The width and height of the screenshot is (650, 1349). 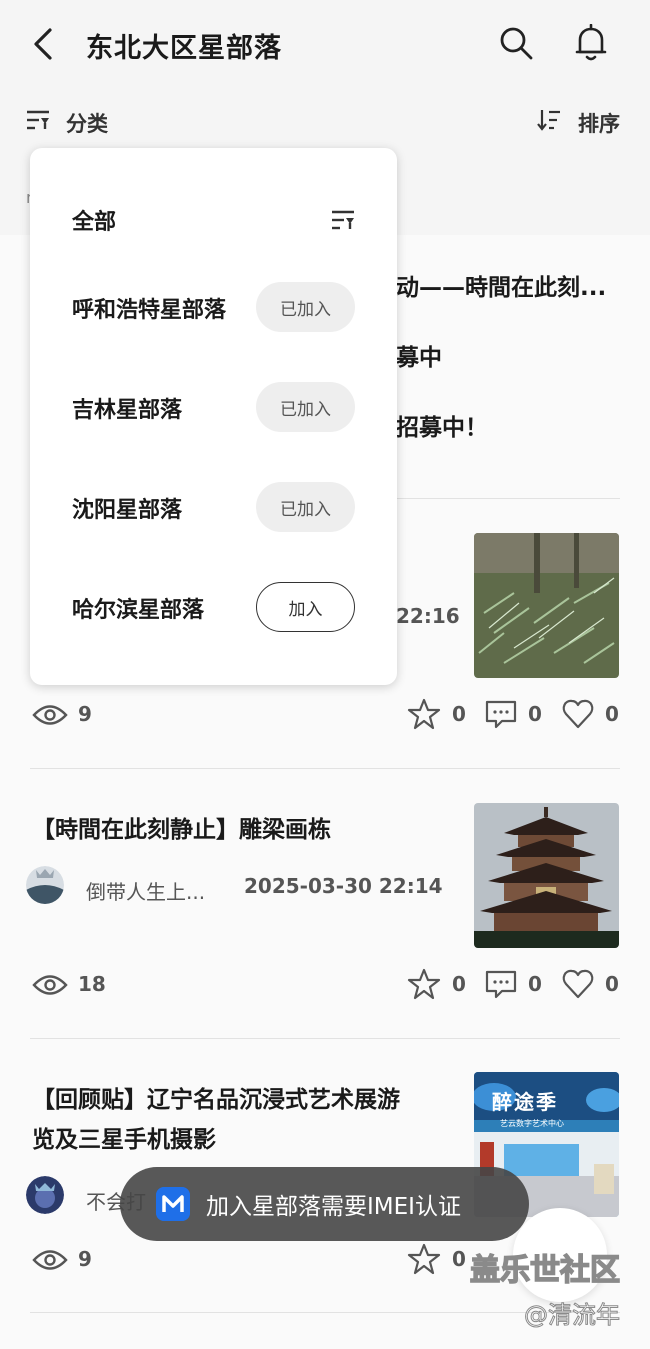 I want to click on views-count: 18, so click(x=92, y=984).